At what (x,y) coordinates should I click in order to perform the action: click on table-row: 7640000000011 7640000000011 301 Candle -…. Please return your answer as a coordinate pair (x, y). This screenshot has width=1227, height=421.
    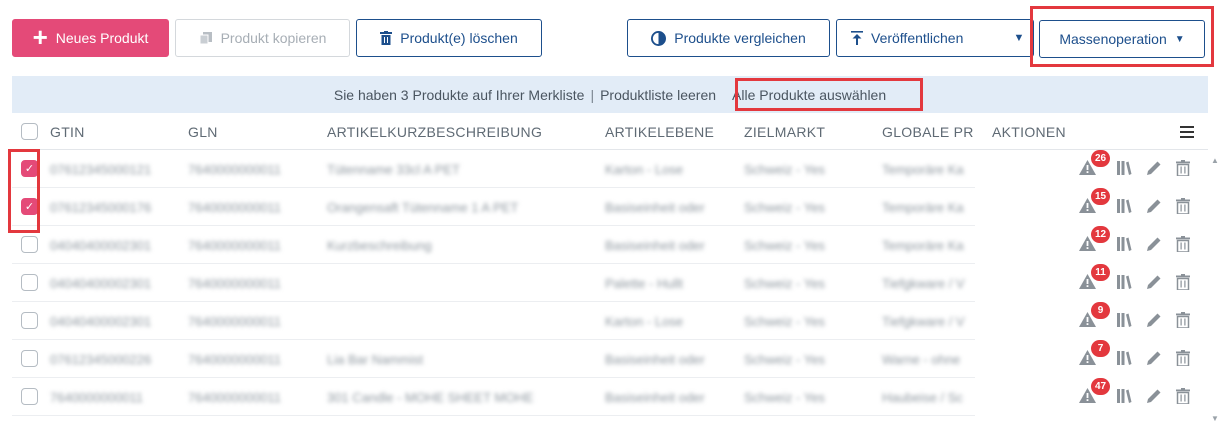
    Looking at the image, I should click on (610, 397).